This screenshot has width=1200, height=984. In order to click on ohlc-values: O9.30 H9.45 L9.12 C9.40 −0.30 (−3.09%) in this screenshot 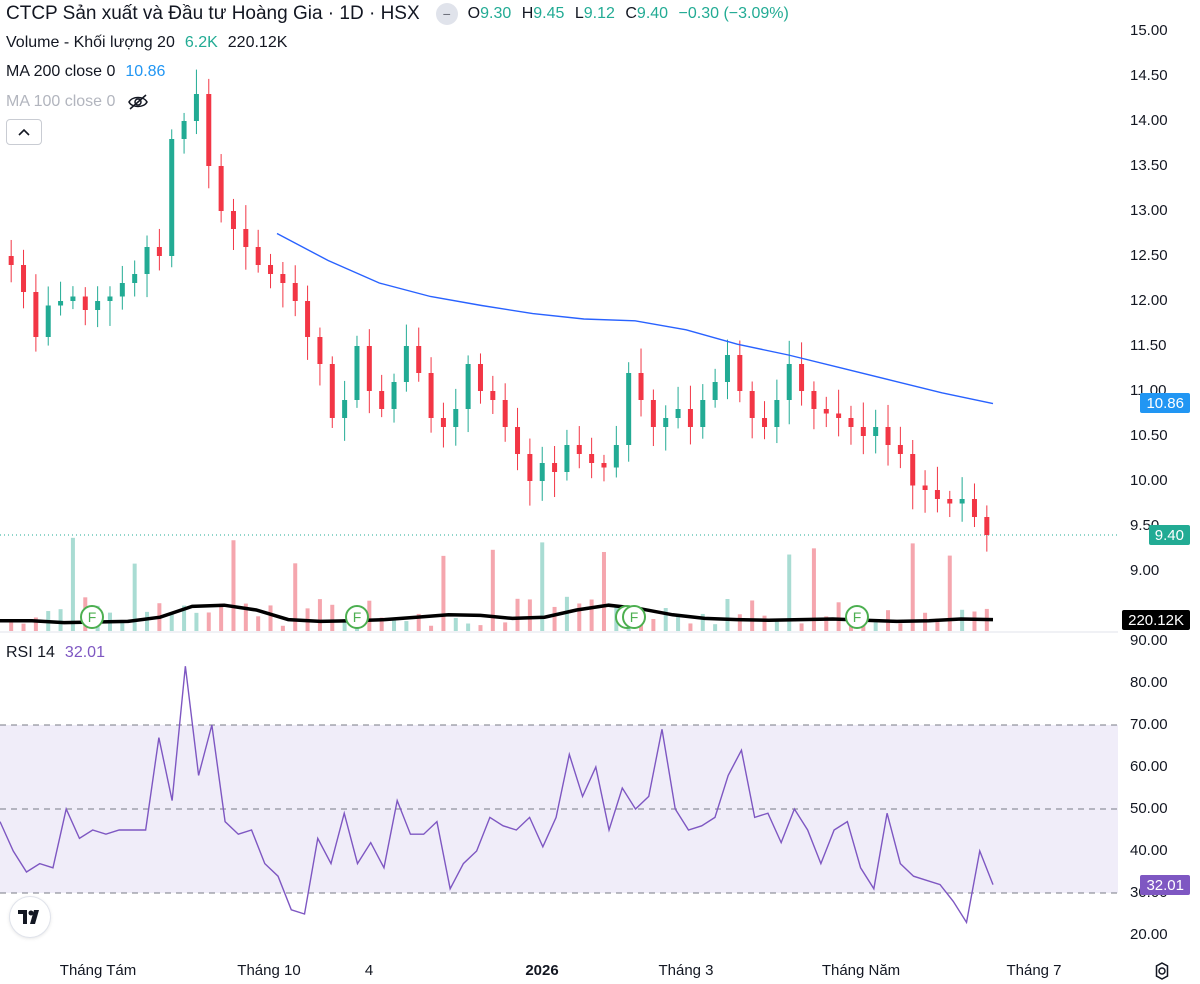, I will do `click(628, 14)`.